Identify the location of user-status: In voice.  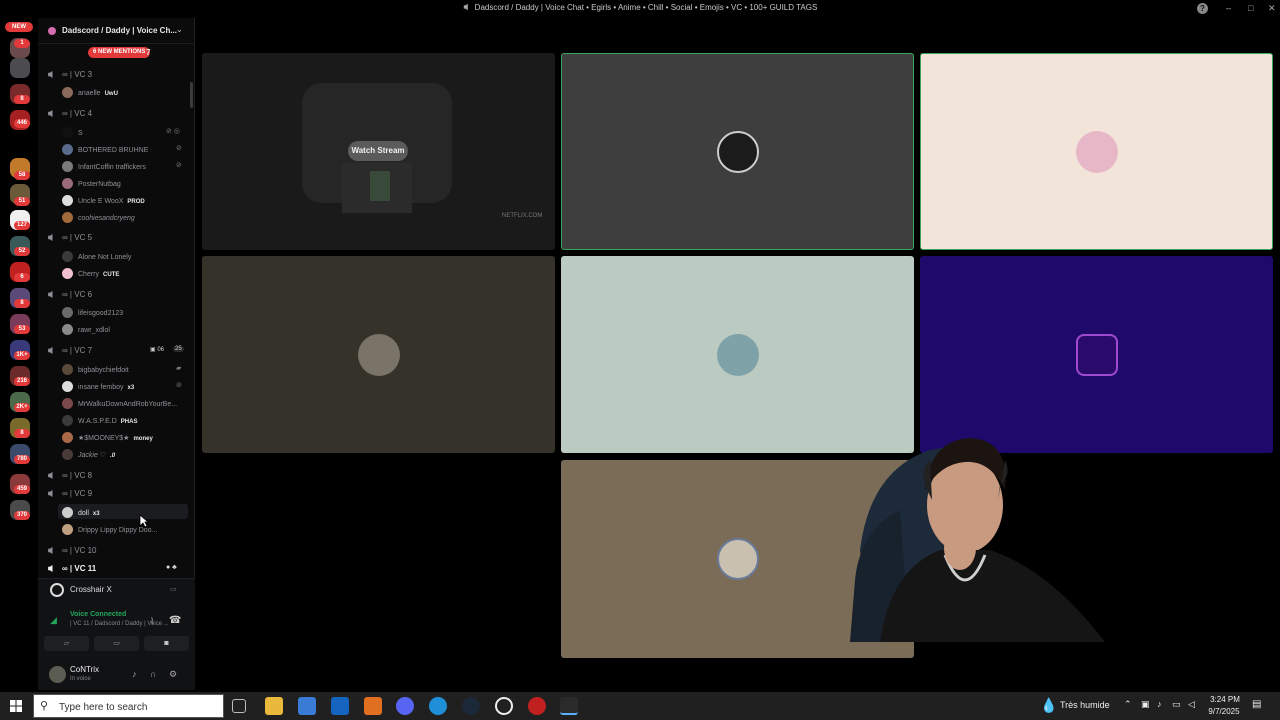
(80, 679).